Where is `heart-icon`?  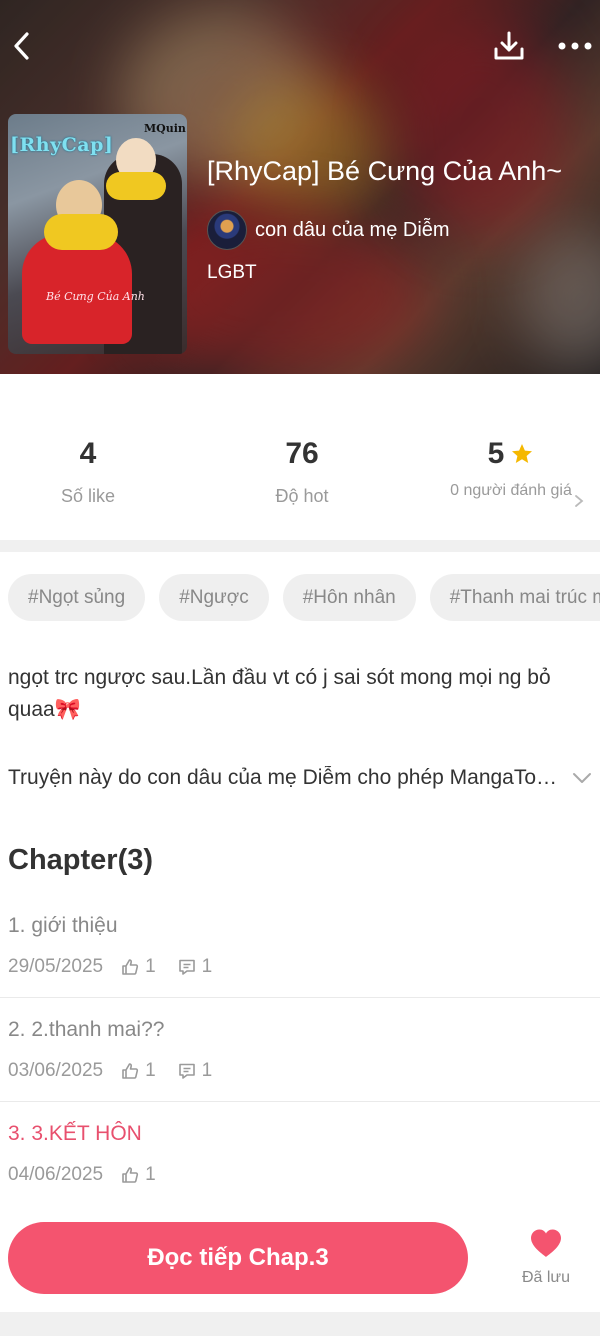 heart-icon is located at coordinates (546, 1243).